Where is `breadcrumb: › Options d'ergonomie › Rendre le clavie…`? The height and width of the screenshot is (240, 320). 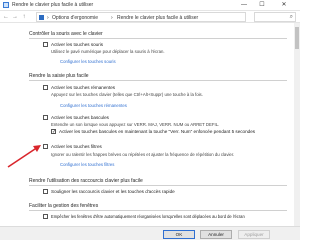 breadcrumb: › Options d'ergonomie › Rendre le clavie… is located at coordinates (141, 17).